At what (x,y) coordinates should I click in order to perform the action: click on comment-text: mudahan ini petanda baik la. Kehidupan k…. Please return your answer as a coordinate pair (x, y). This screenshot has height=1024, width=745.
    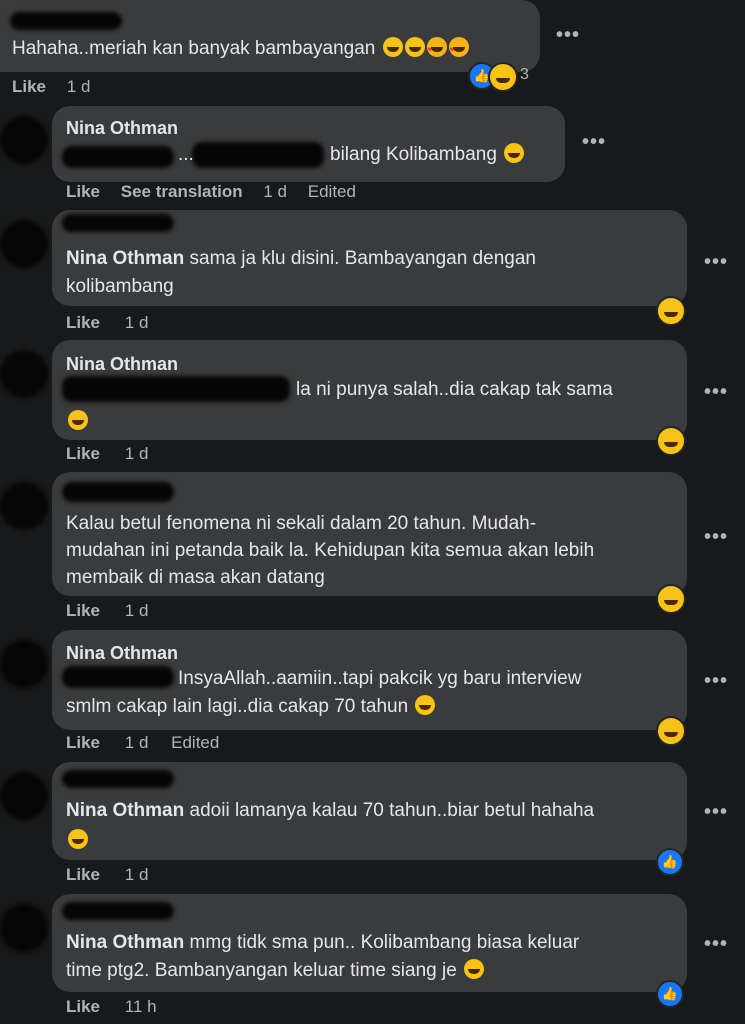
    Looking at the image, I should click on (330, 550).